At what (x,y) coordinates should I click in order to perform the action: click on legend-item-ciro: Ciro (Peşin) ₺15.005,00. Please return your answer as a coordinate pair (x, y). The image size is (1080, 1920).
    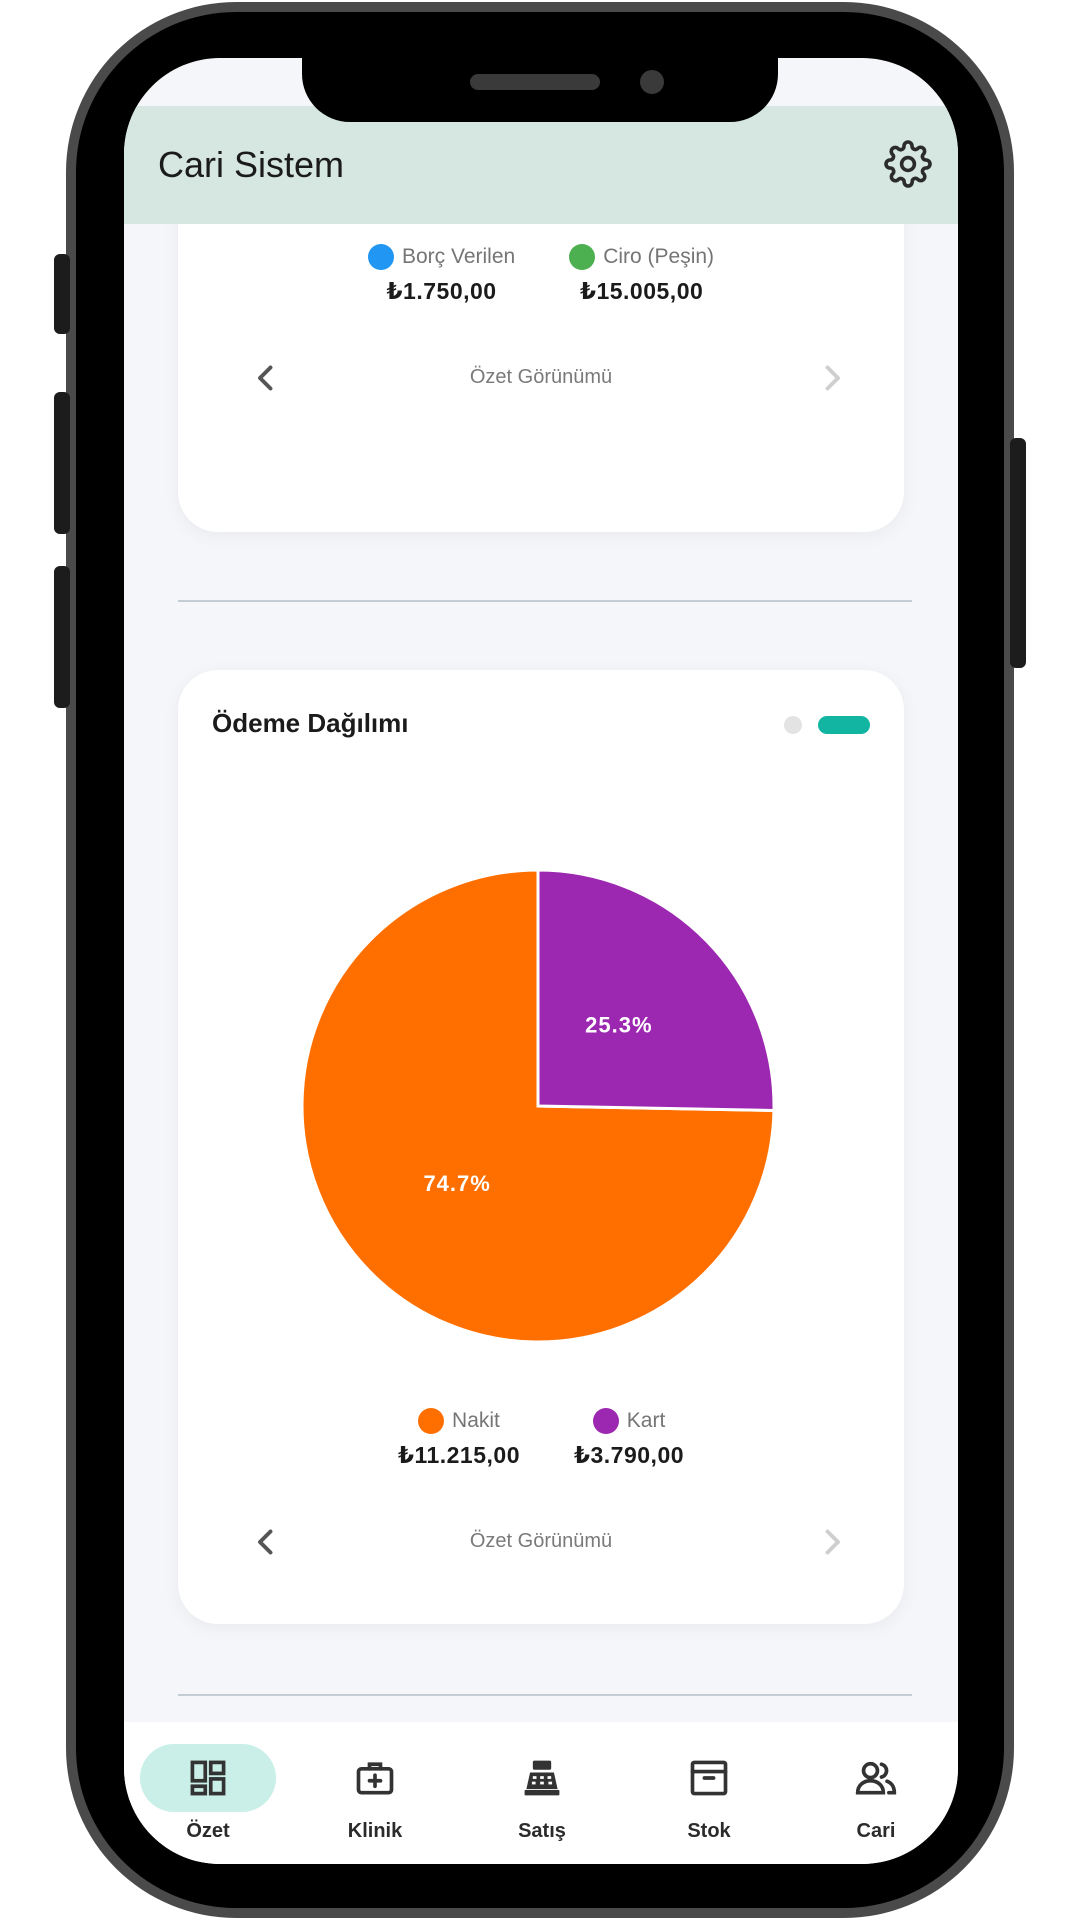
    Looking at the image, I should click on (641, 274).